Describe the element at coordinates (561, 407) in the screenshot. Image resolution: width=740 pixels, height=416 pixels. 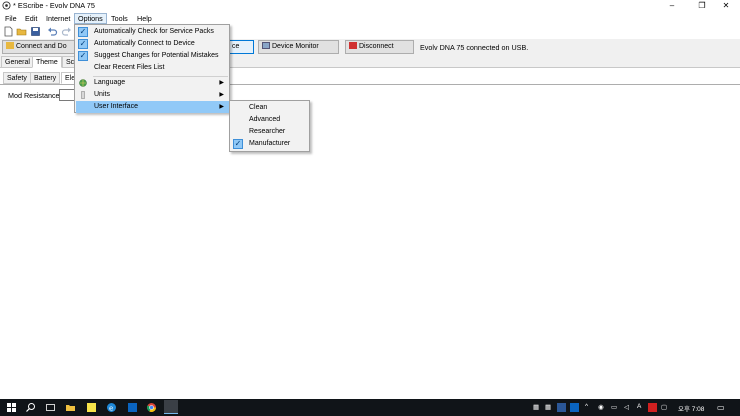
I see `word-tray-icon` at that location.